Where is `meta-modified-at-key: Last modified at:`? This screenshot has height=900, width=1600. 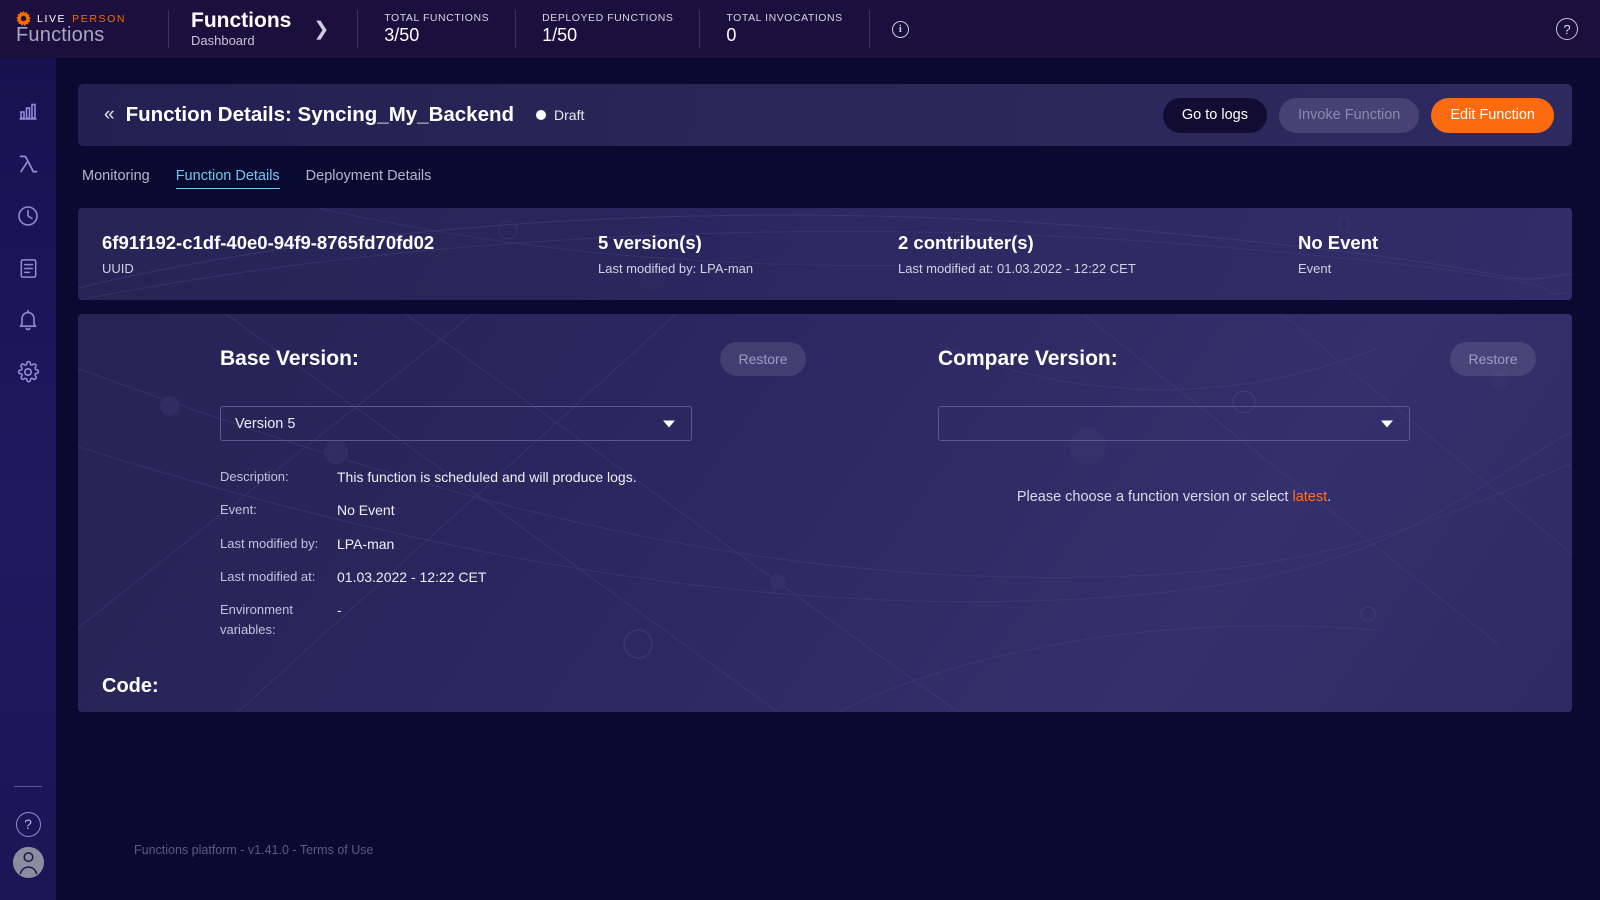
meta-modified-at-key: Last modified at: is located at coordinates (268, 576).